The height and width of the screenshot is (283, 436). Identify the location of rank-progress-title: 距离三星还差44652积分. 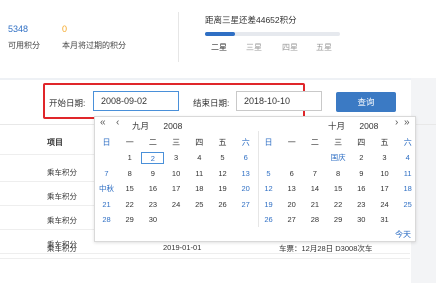
(251, 20).